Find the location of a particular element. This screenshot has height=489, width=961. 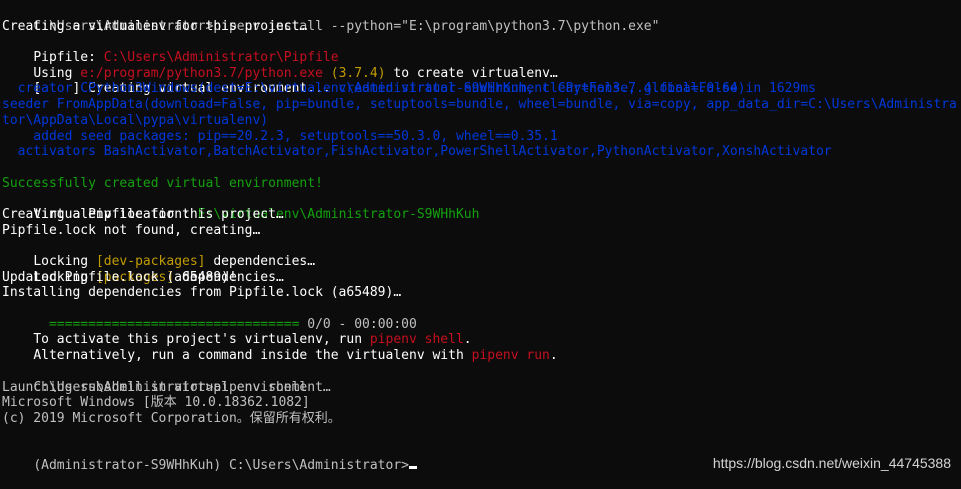

using-label: Using is located at coordinates (57, 73).